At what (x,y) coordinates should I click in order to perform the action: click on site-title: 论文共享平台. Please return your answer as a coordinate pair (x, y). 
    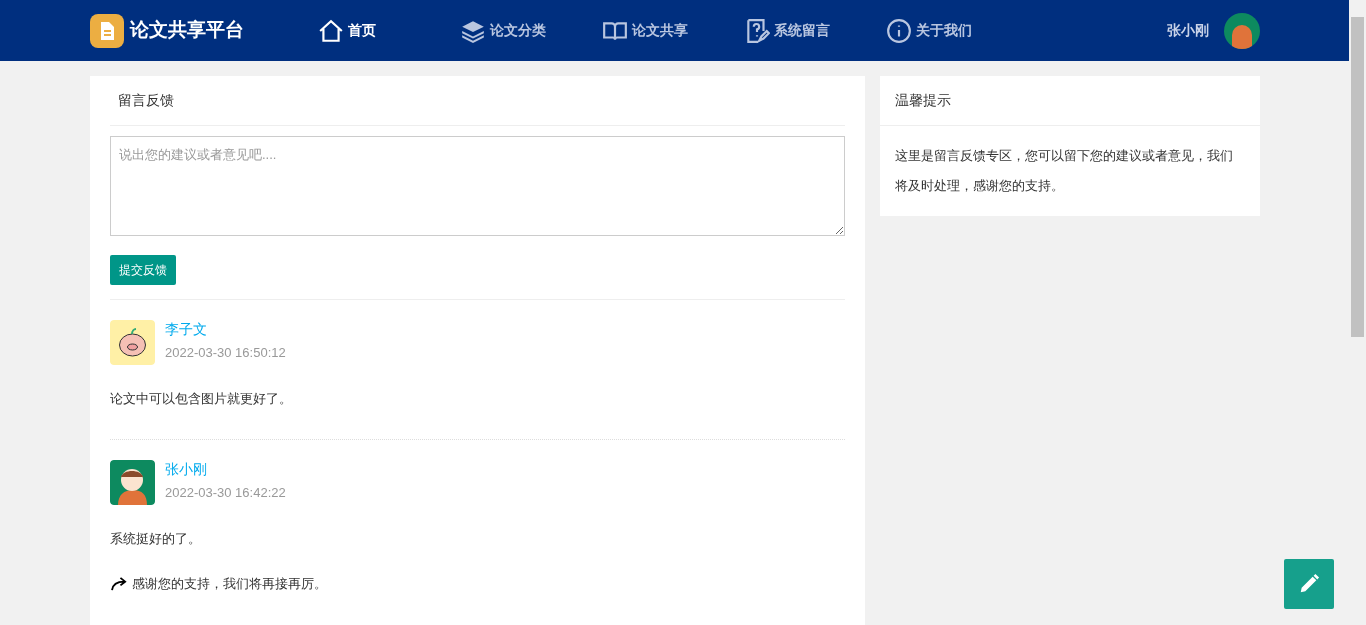
    Looking at the image, I should click on (187, 30).